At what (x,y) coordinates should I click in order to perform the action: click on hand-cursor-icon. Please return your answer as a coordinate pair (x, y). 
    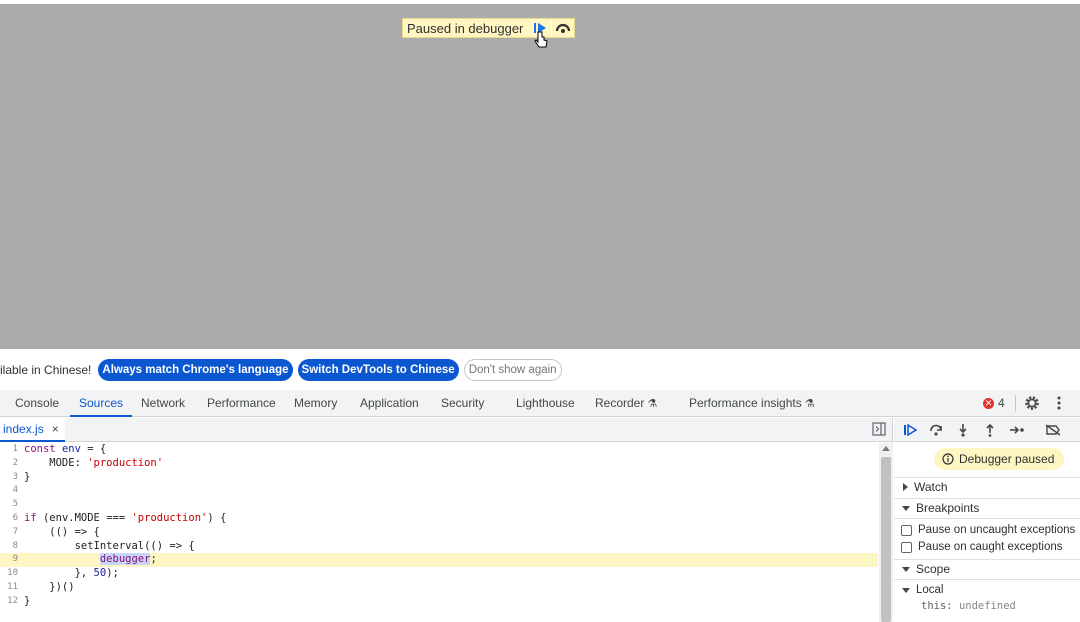
    Looking at the image, I should click on (541, 42).